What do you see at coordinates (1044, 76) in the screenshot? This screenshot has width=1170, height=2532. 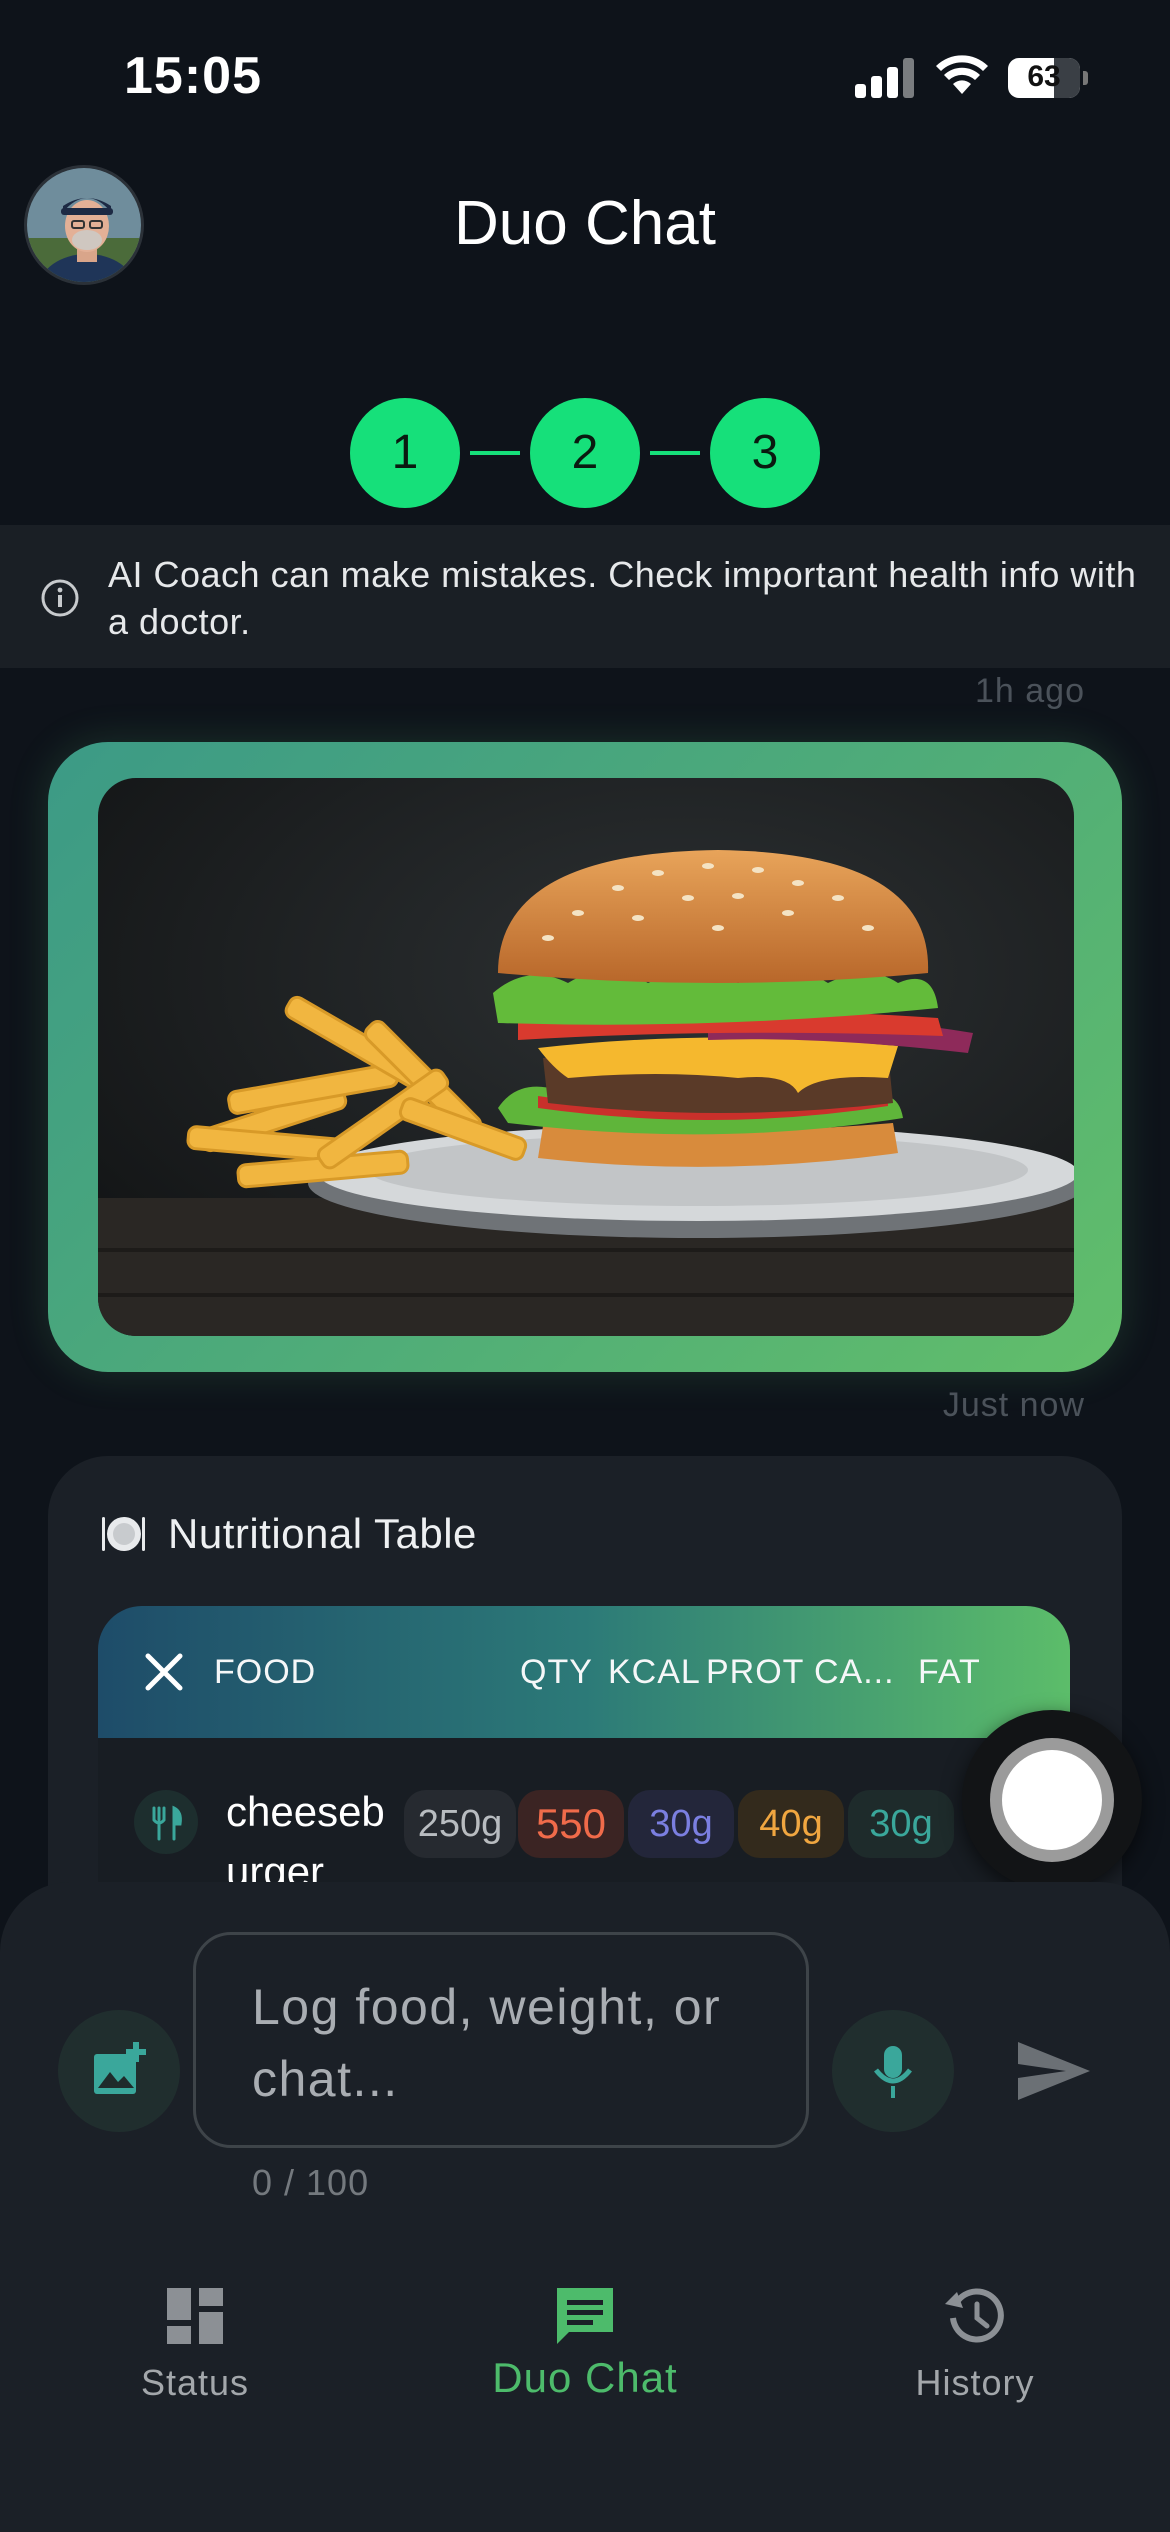 I see `battery-level: 63` at bounding box center [1044, 76].